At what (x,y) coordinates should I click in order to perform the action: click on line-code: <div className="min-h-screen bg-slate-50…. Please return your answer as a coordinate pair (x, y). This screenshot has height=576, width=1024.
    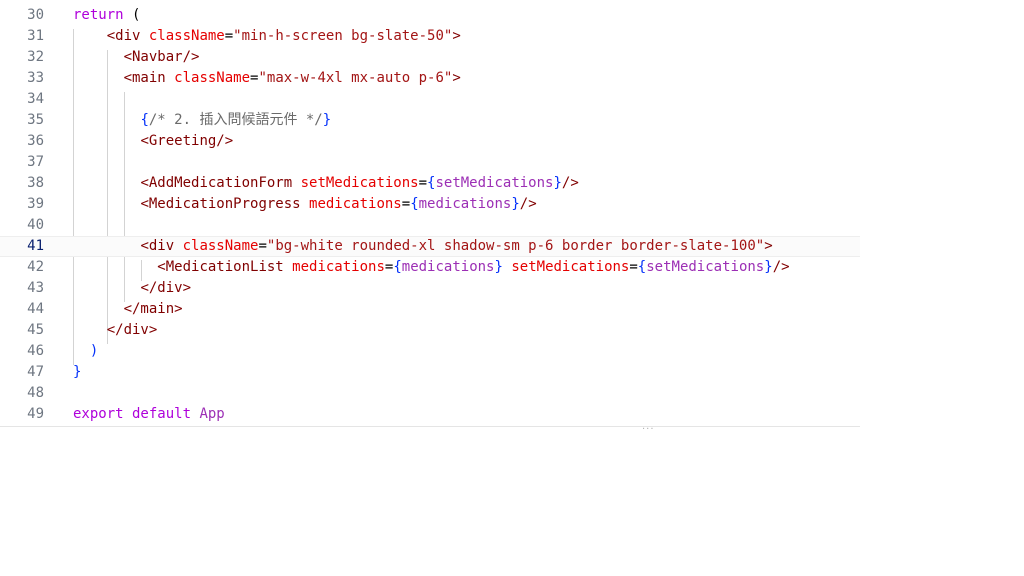
    Looking at the image, I should click on (267, 36).